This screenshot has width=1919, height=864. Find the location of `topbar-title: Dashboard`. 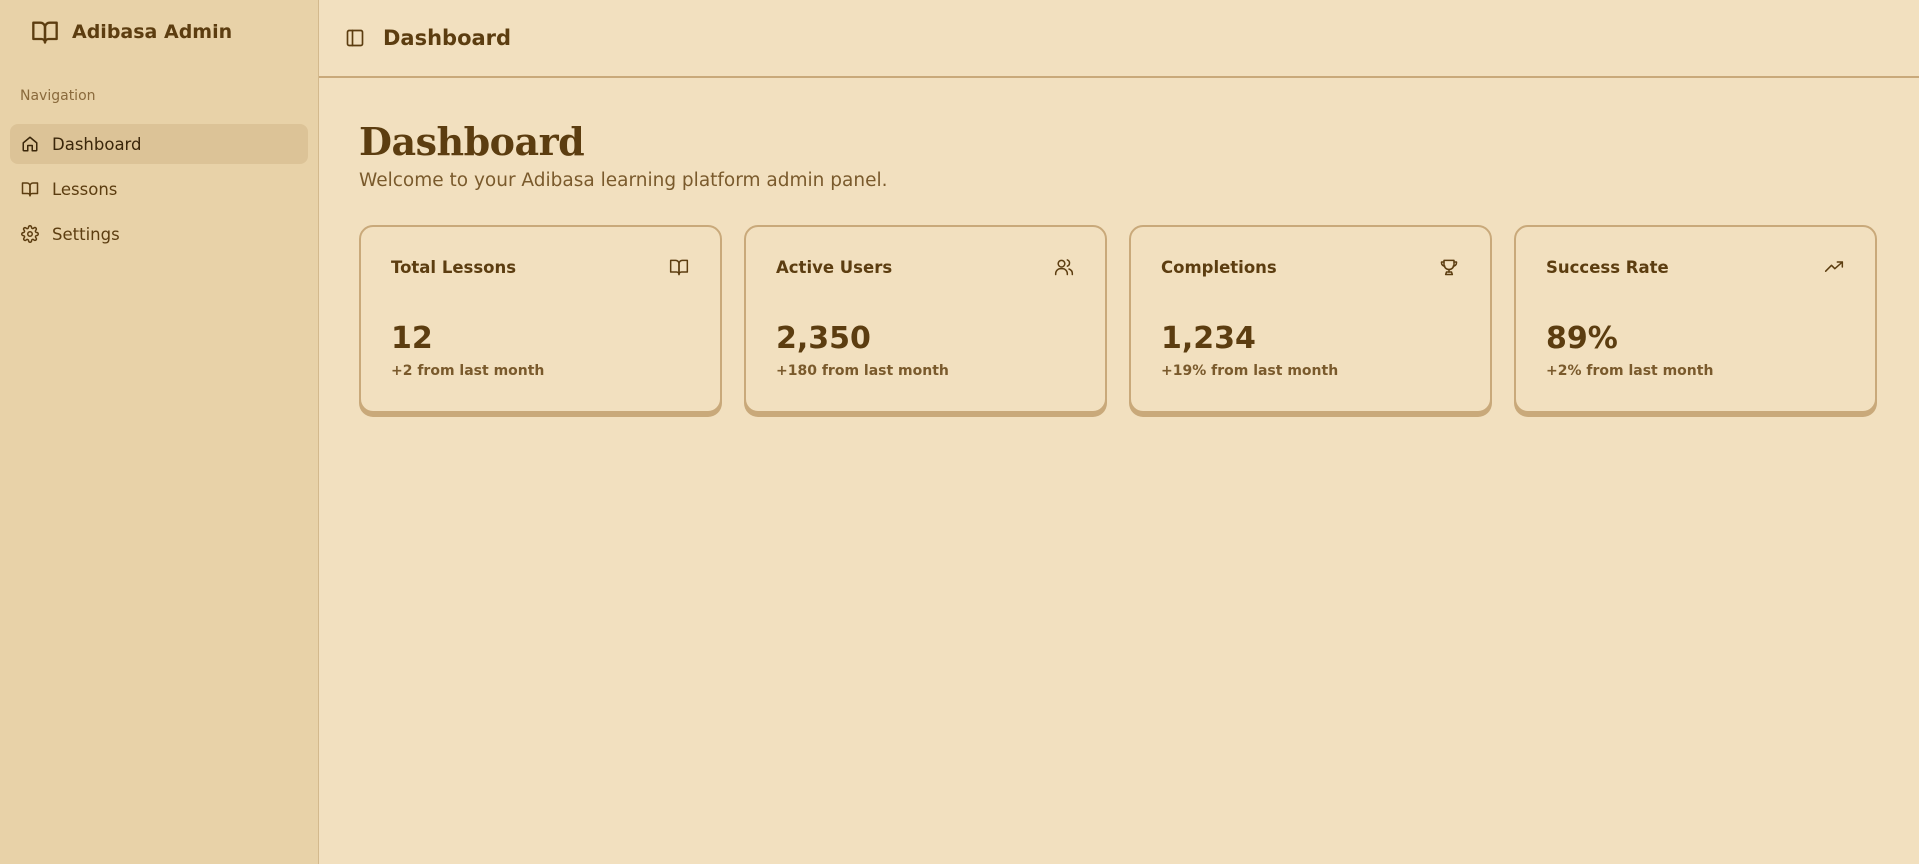

topbar-title: Dashboard is located at coordinates (447, 38).